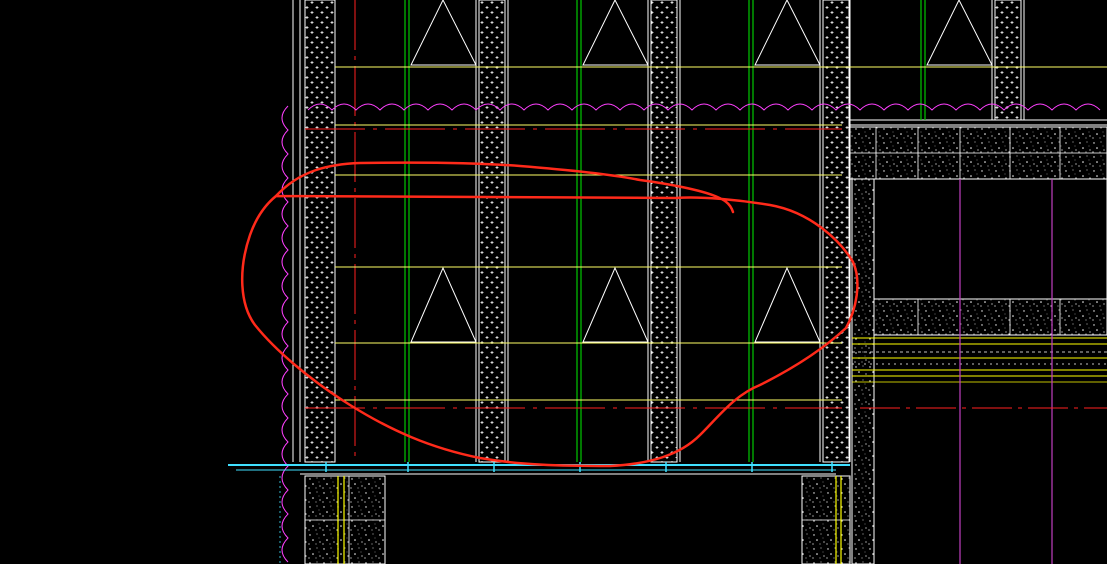  Describe the element at coordinates (979, 360) in the screenshot. I see `floor-layers` at that location.